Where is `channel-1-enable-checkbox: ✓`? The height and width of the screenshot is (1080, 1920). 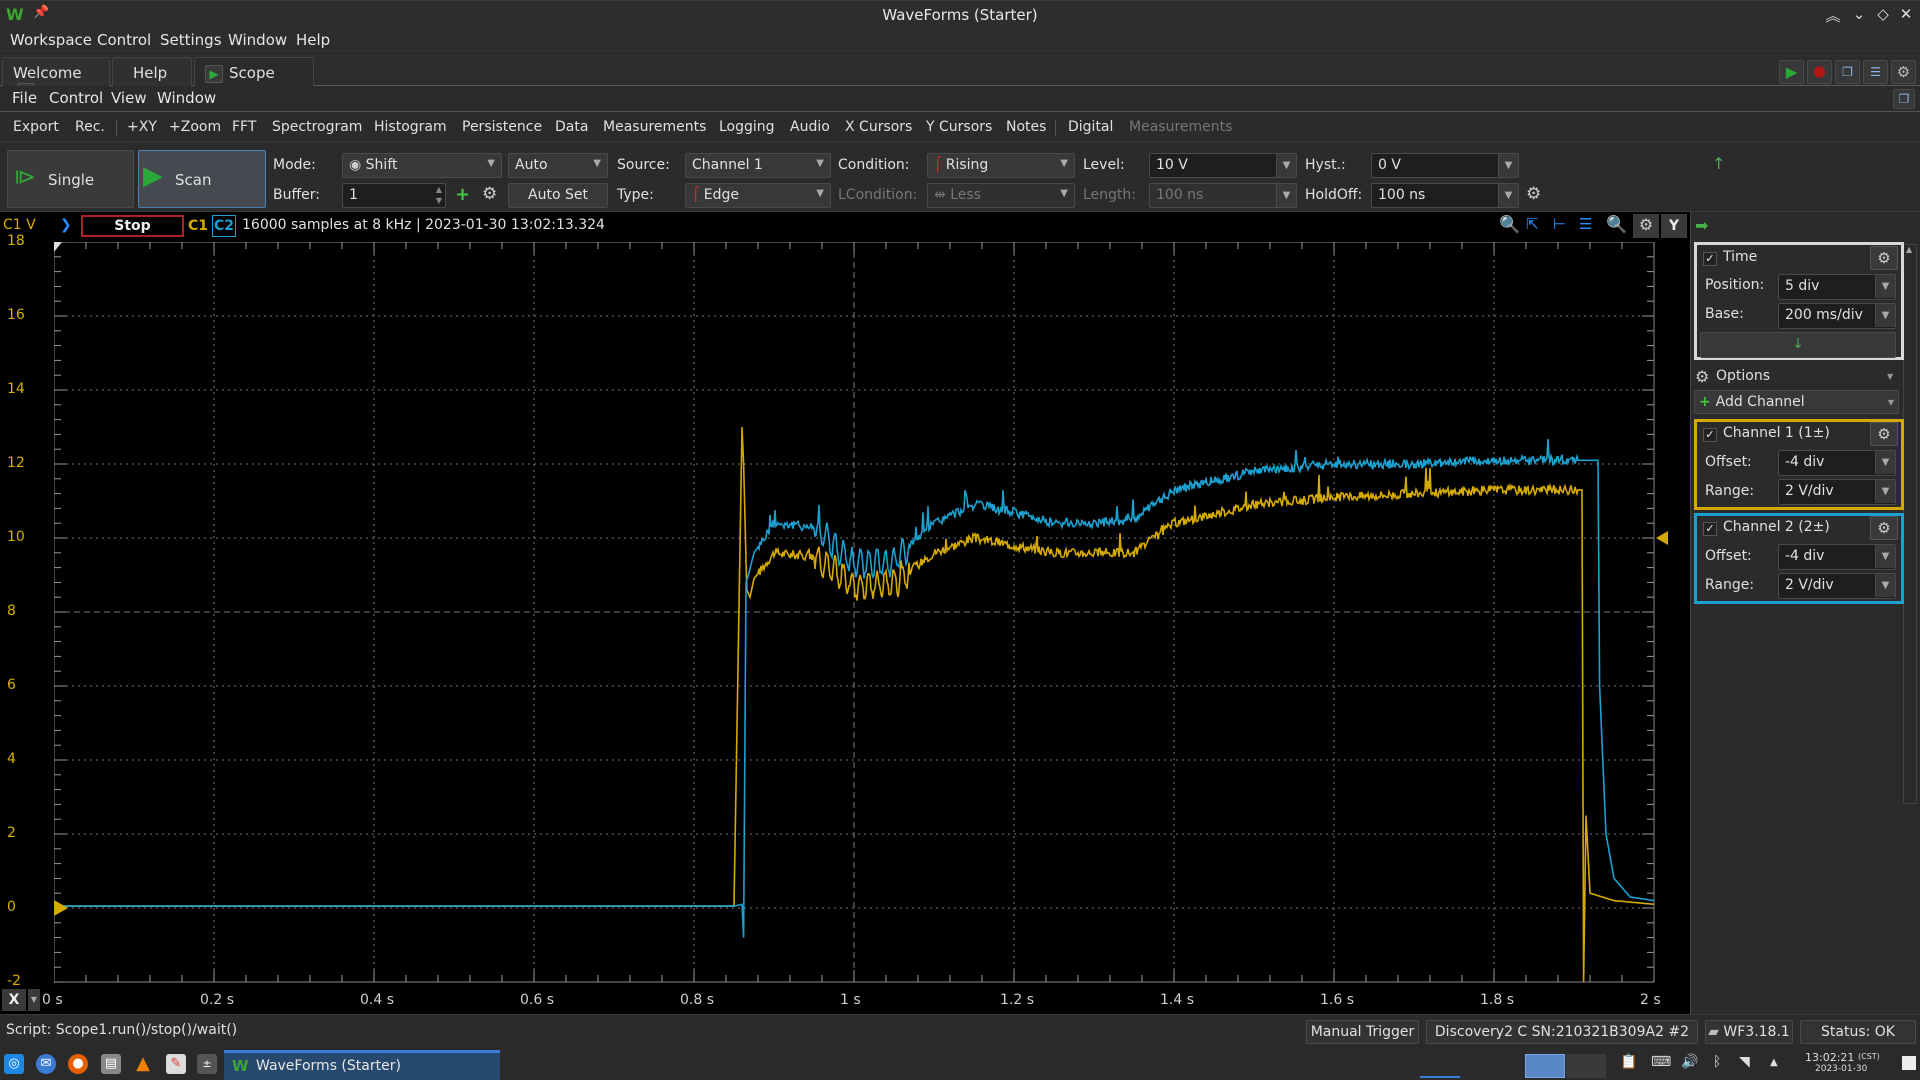 channel-1-enable-checkbox: ✓ is located at coordinates (1710, 435).